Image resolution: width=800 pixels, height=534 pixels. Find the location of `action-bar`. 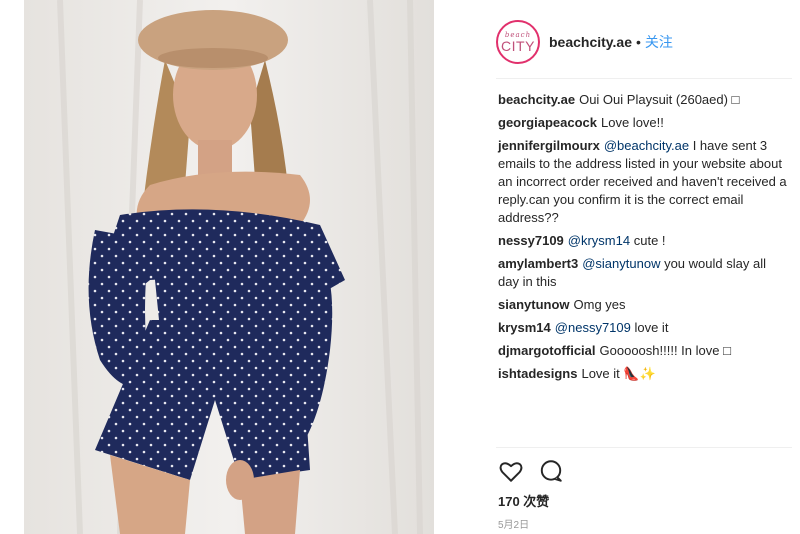

action-bar is located at coordinates (538, 471).